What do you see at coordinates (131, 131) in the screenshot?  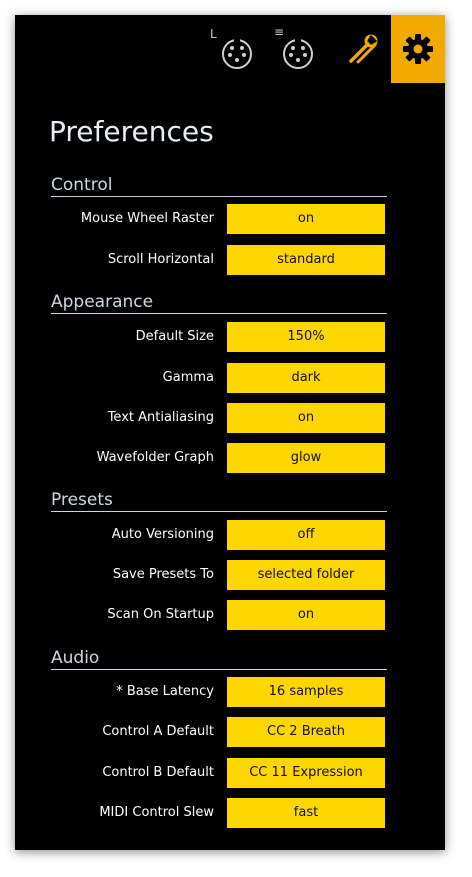 I see `page-title: Preferences` at bounding box center [131, 131].